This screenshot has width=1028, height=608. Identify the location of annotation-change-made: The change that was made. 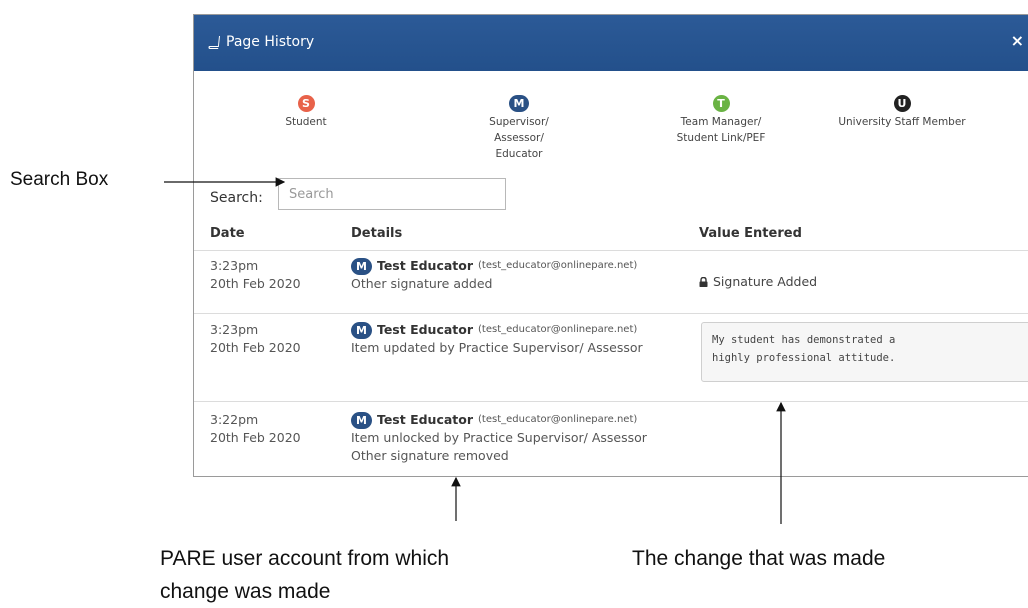
(759, 558).